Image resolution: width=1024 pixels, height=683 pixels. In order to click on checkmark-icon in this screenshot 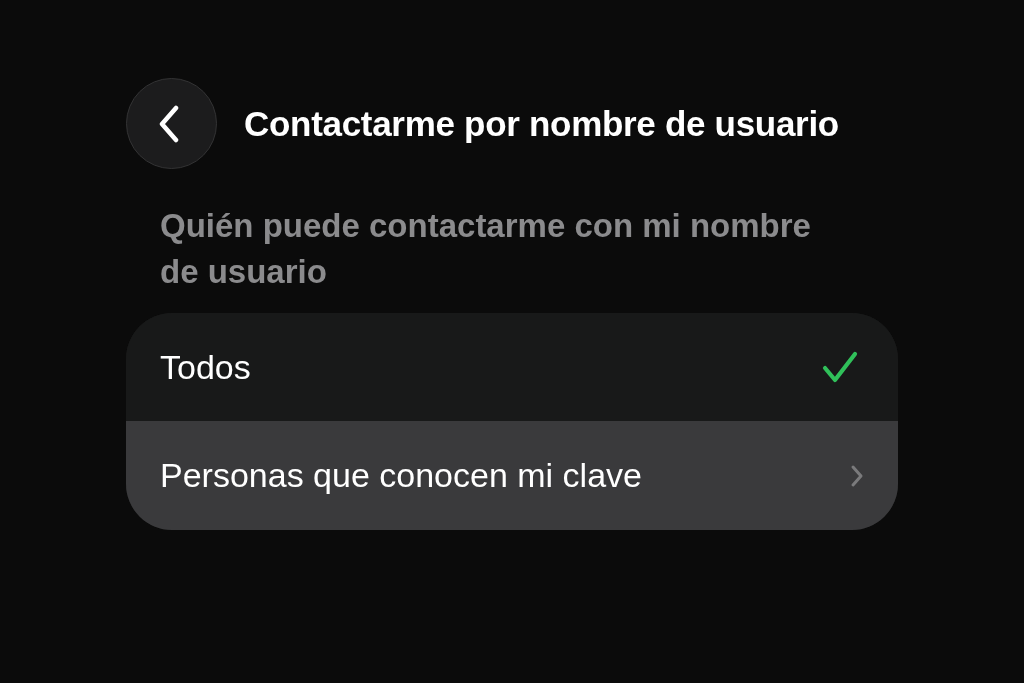, I will do `click(840, 367)`.